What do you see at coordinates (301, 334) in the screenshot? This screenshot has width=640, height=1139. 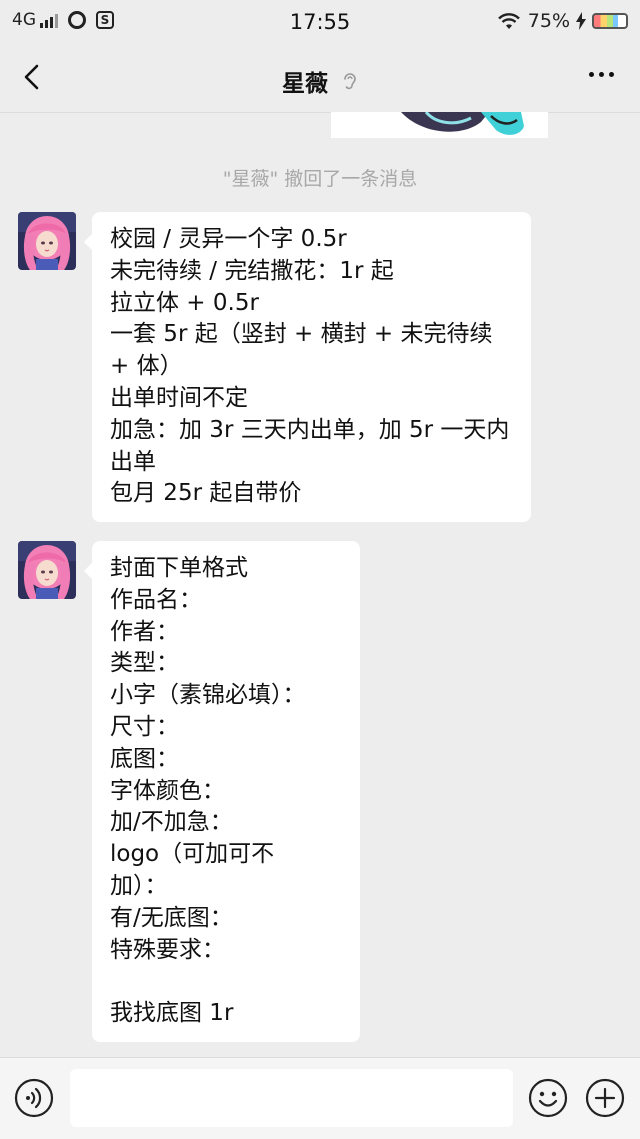 I see `message-line: 一套 5r 起（竖封 + 横封 + 未完待续` at bounding box center [301, 334].